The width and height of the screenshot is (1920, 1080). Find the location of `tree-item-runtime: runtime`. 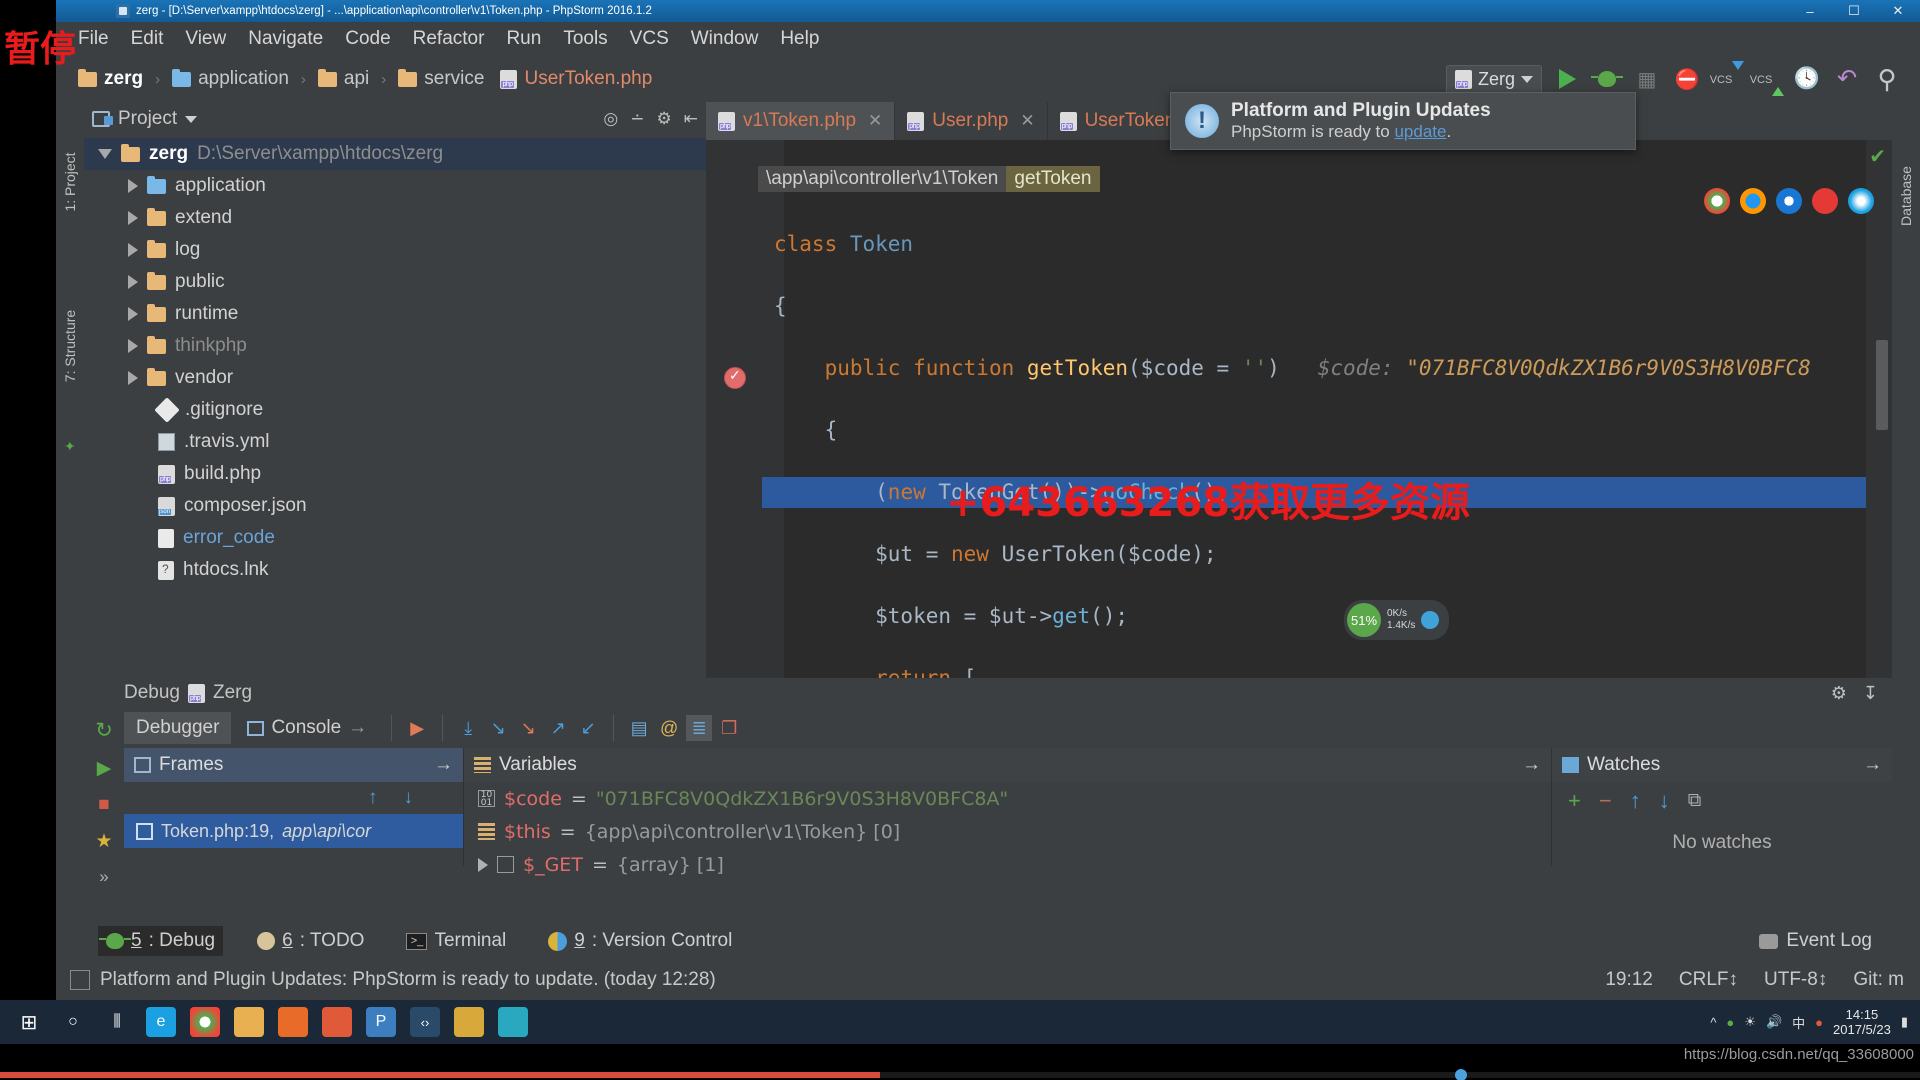

tree-item-runtime: runtime is located at coordinates (395, 314).